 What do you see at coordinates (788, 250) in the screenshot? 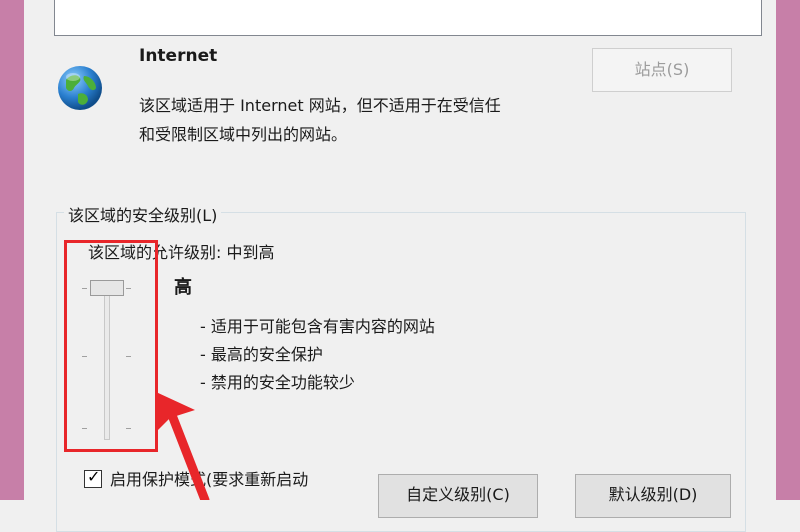
I see `window-frame-right` at bounding box center [788, 250].